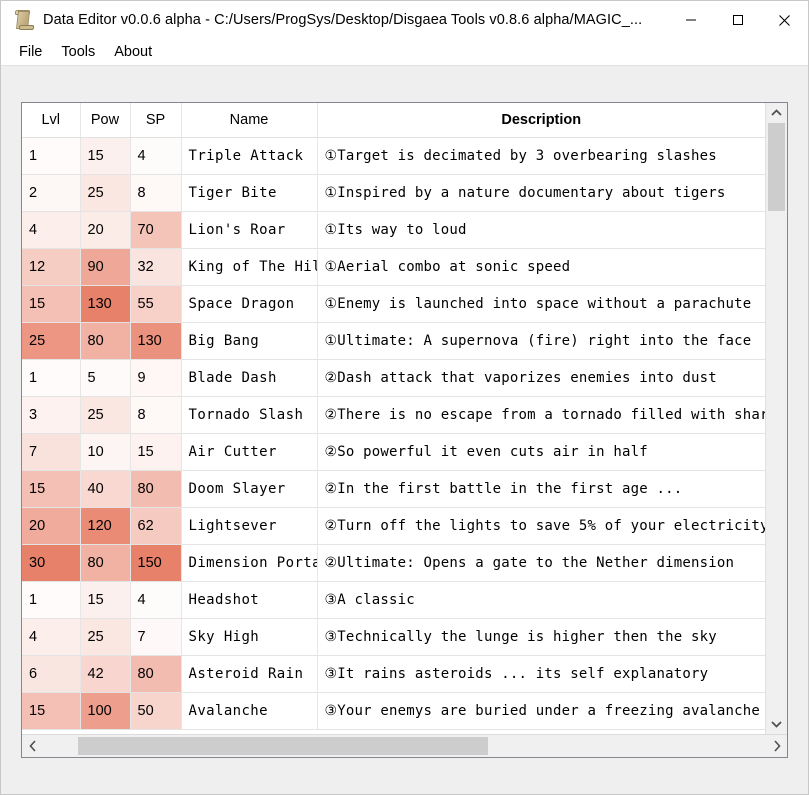  Describe the element at coordinates (249, 304) in the screenshot. I see `cell-name: Space Dragon` at that location.